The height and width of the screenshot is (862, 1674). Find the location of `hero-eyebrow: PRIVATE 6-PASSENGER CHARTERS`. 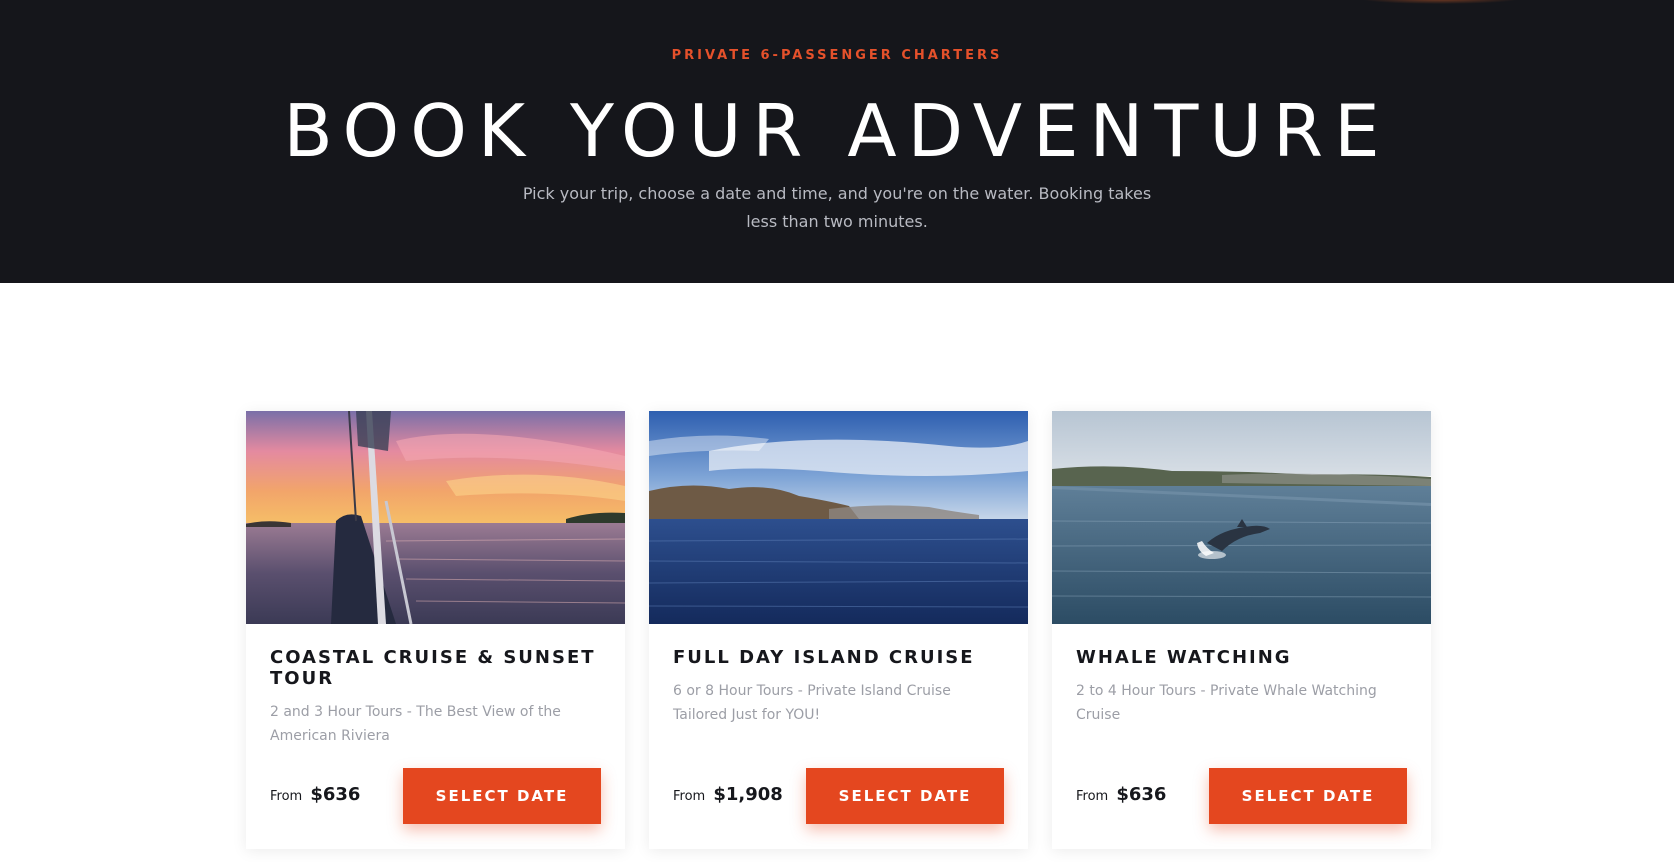

hero-eyebrow: PRIVATE 6-PASSENGER CHARTERS is located at coordinates (837, 55).